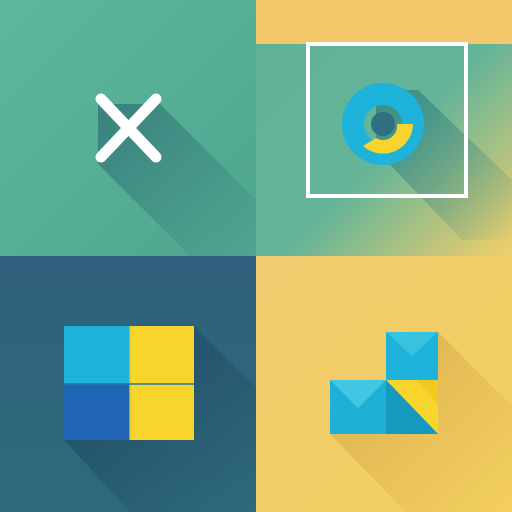  What do you see at coordinates (384, 22) in the screenshot?
I see `sand-strip` at bounding box center [384, 22].